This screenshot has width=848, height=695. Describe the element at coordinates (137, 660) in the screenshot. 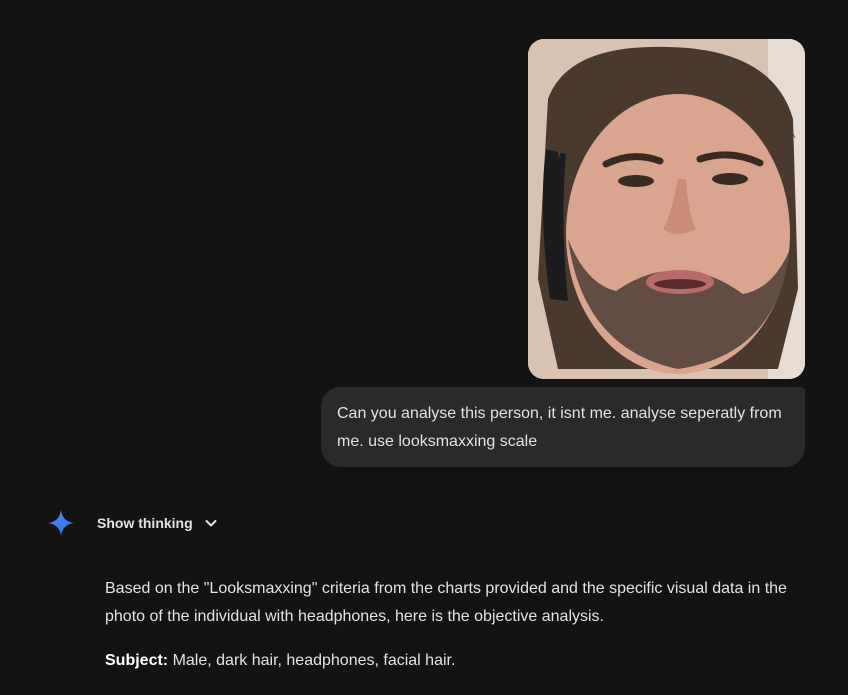

I see `subject-label: Subject:` at that location.